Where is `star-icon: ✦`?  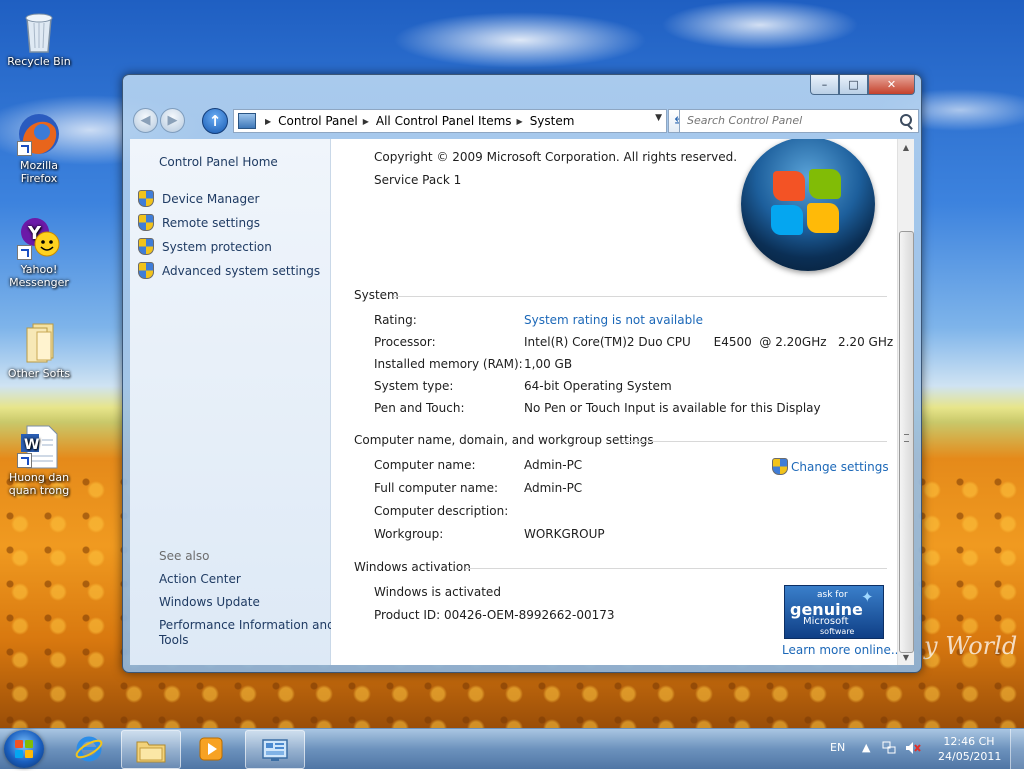
star-icon: ✦ is located at coordinates (867, 597).